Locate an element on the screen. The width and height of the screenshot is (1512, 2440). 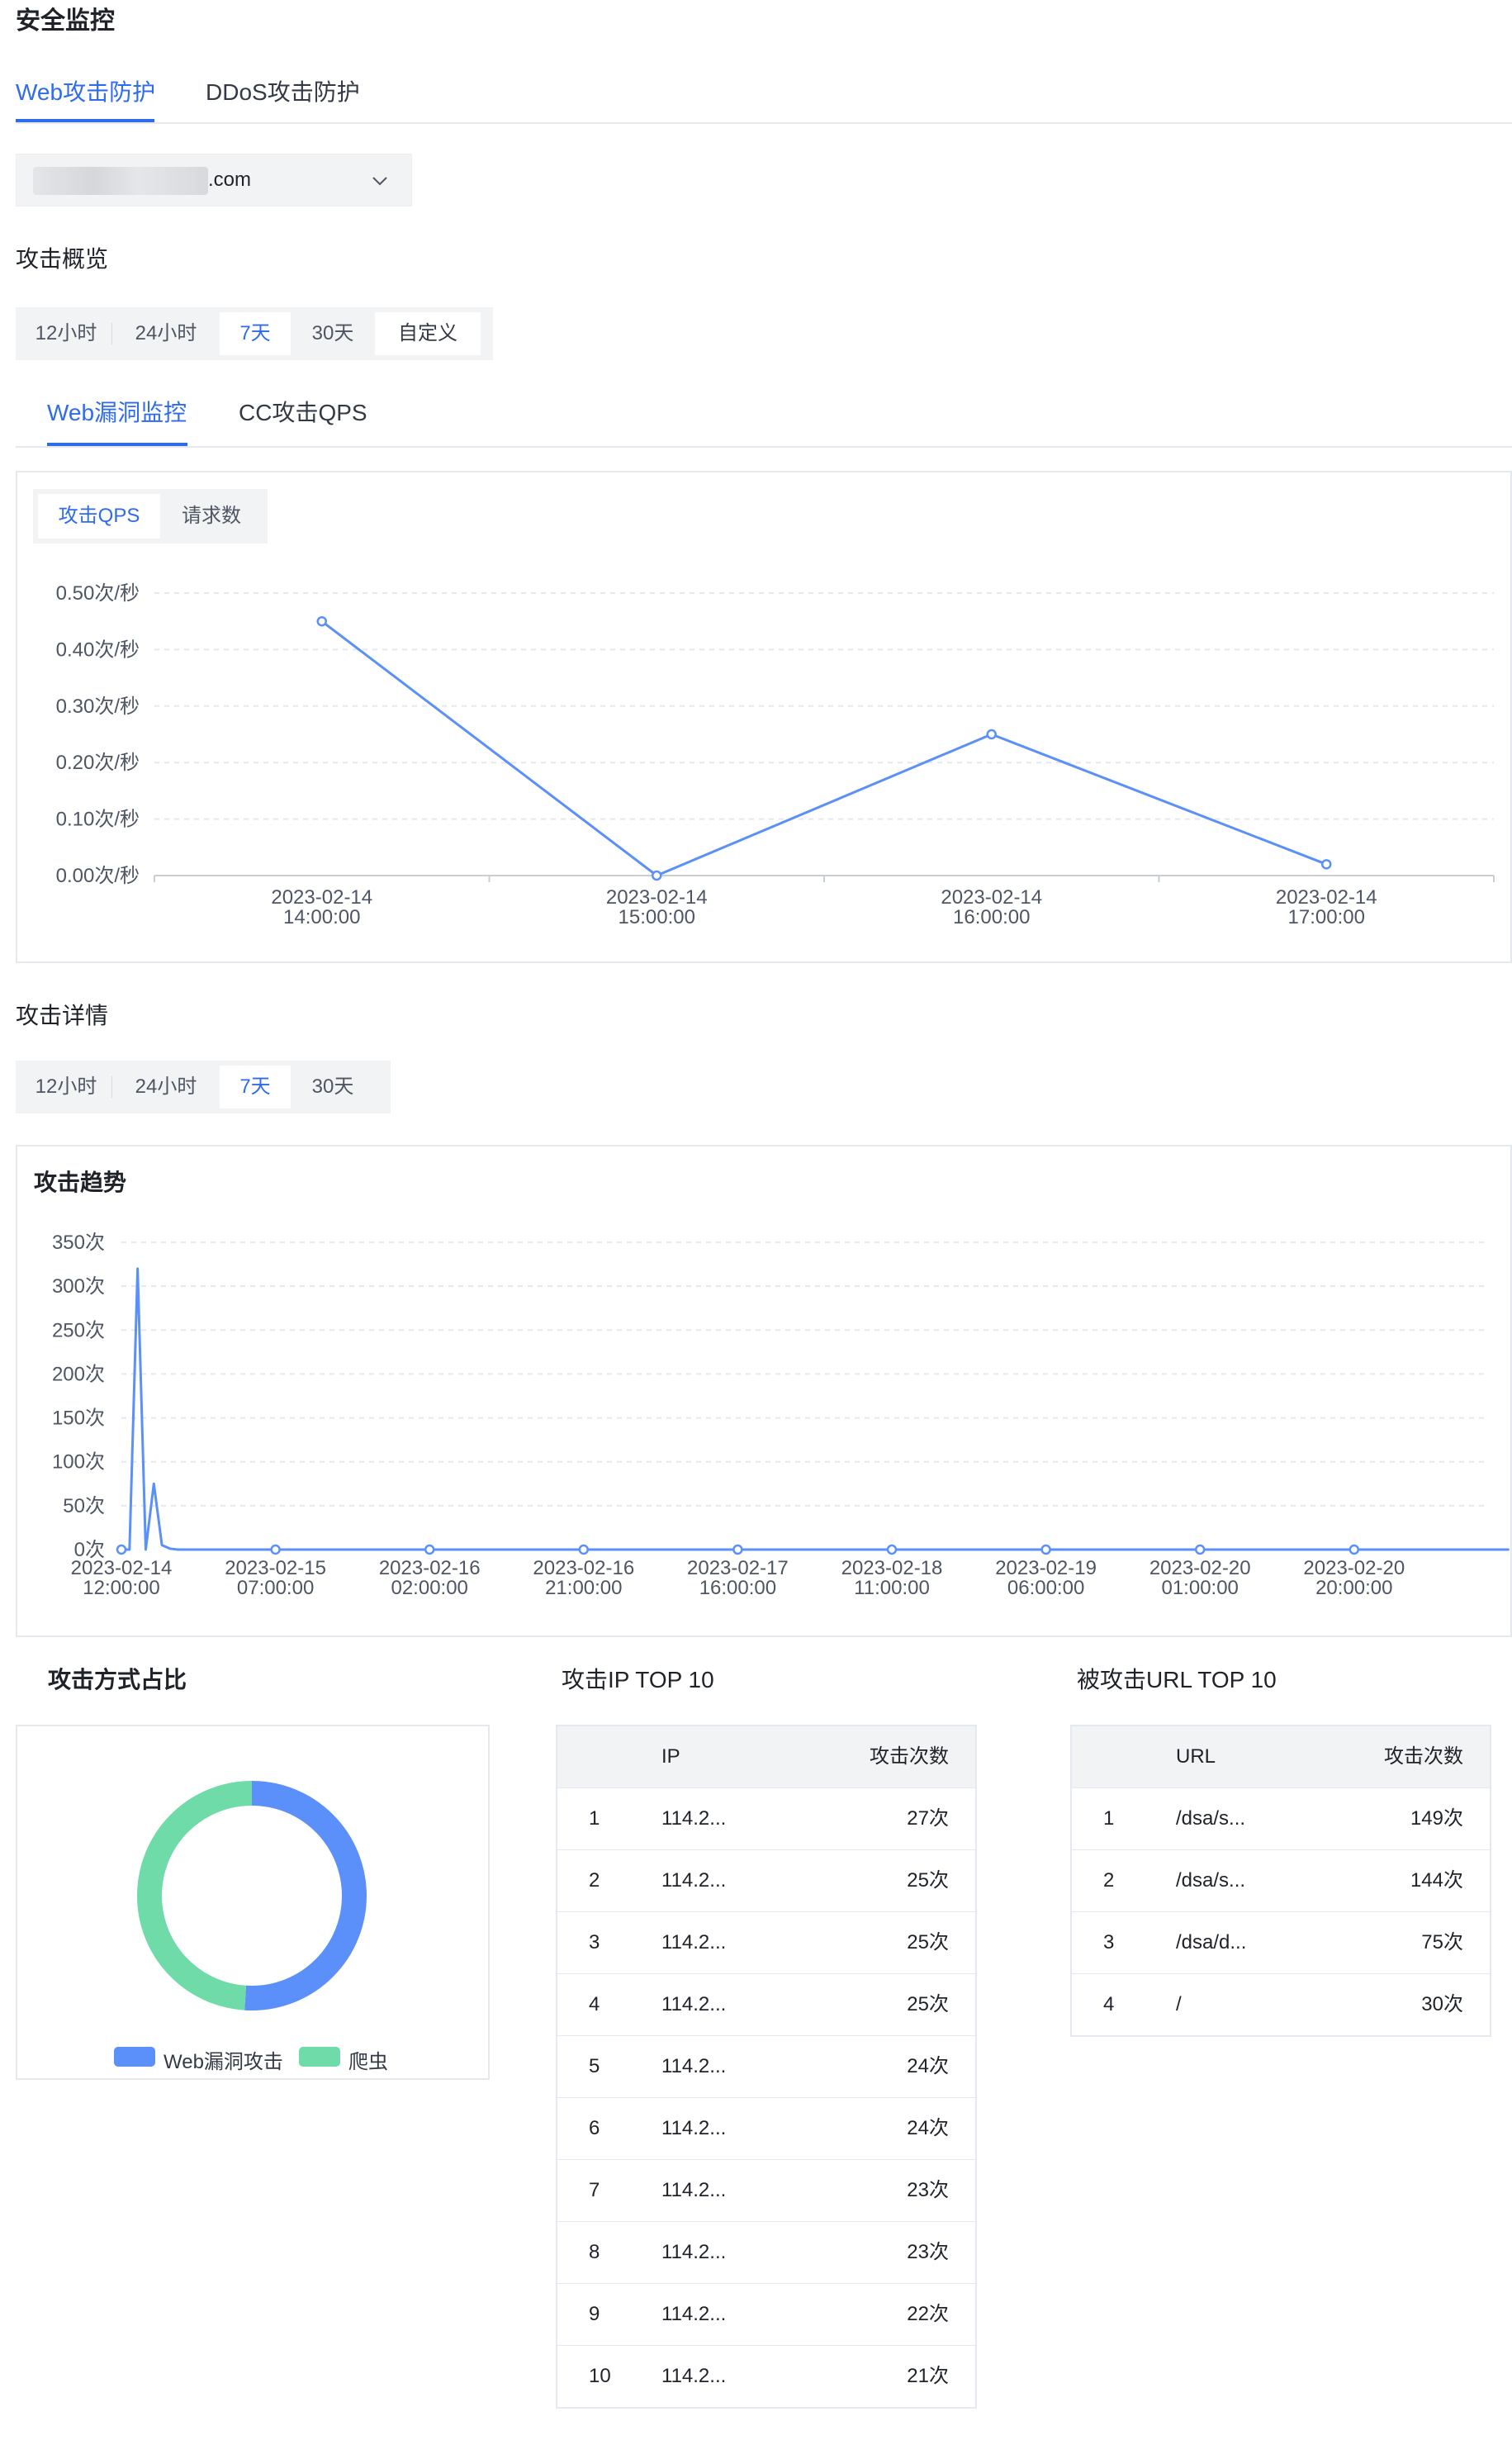
y-tick-label: 0.00次/秒 is located at coordinates (98, 876).